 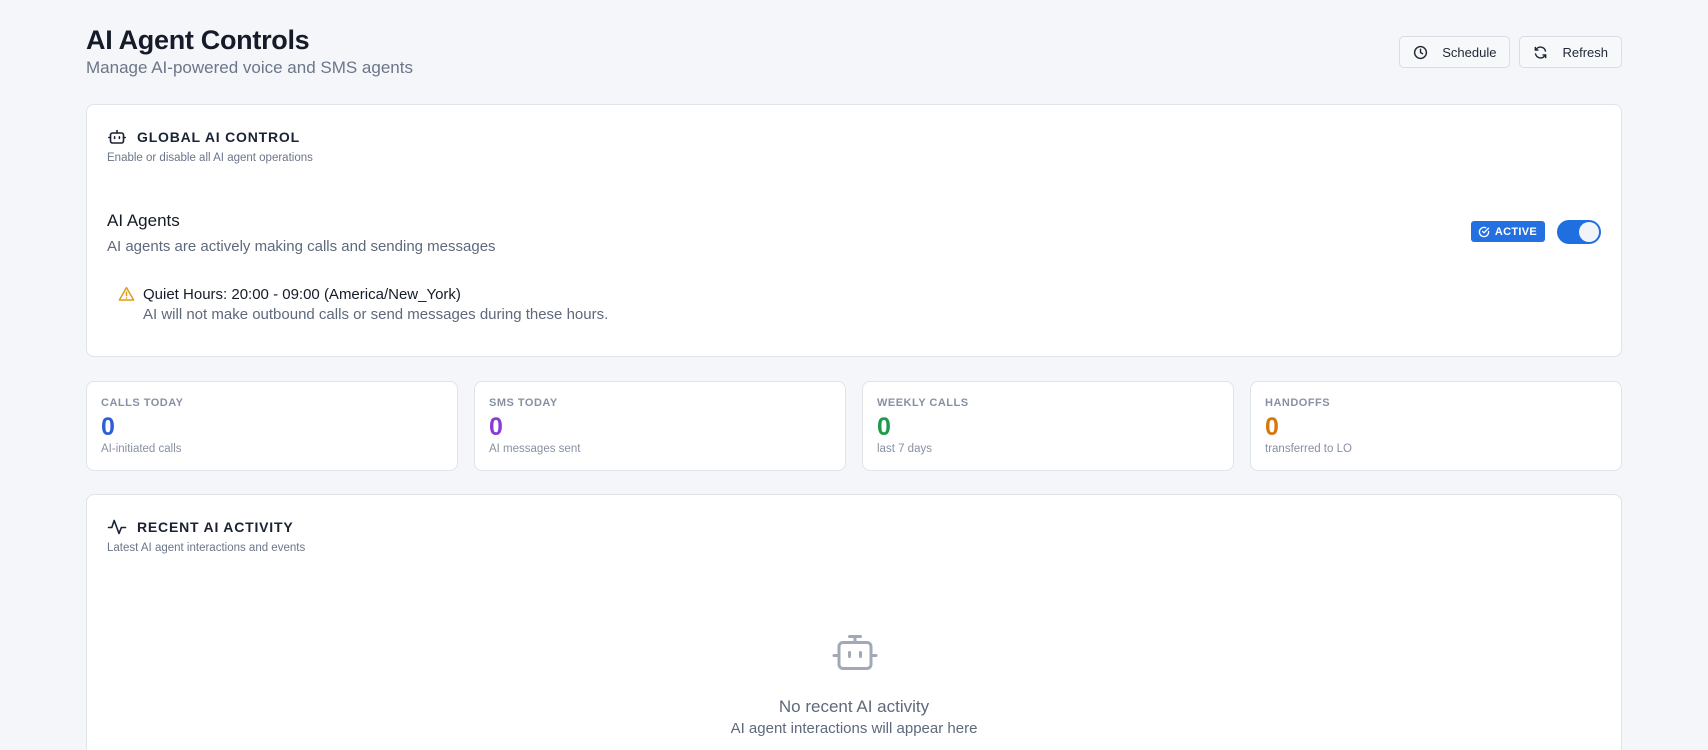 What do you see at coordinates (1436, 426) in the screenshot?
I see `stat-card-handoffs: HANDOFFS 0 transferred to LO` at bounding box center [1436, 426].